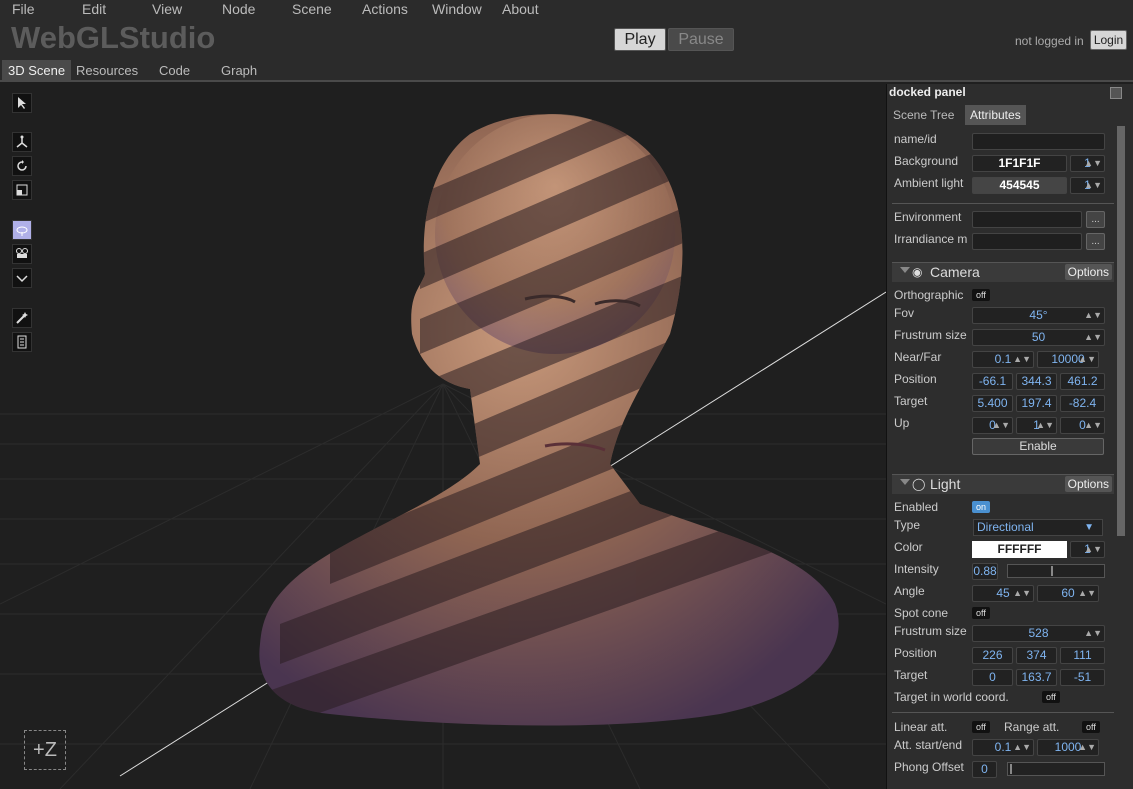 The width and height of the screenshot is (1133, 789). I want to click on rotate-icon, so click(22, 165).